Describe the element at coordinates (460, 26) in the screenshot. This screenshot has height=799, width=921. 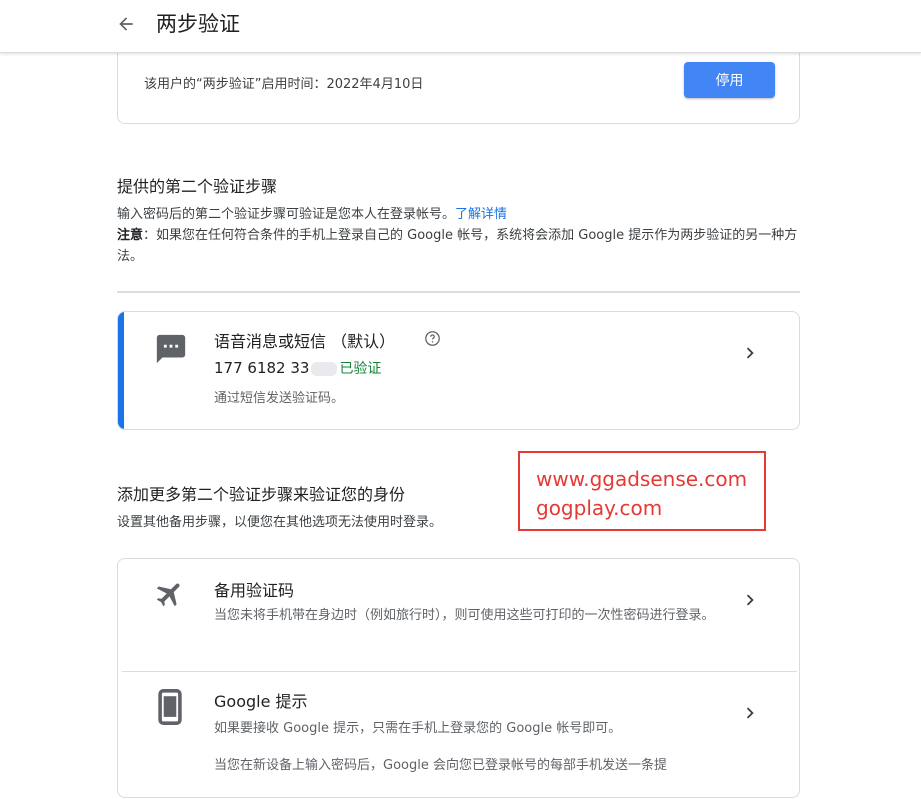
I see `top-app-bar: 两步验证` at that location.